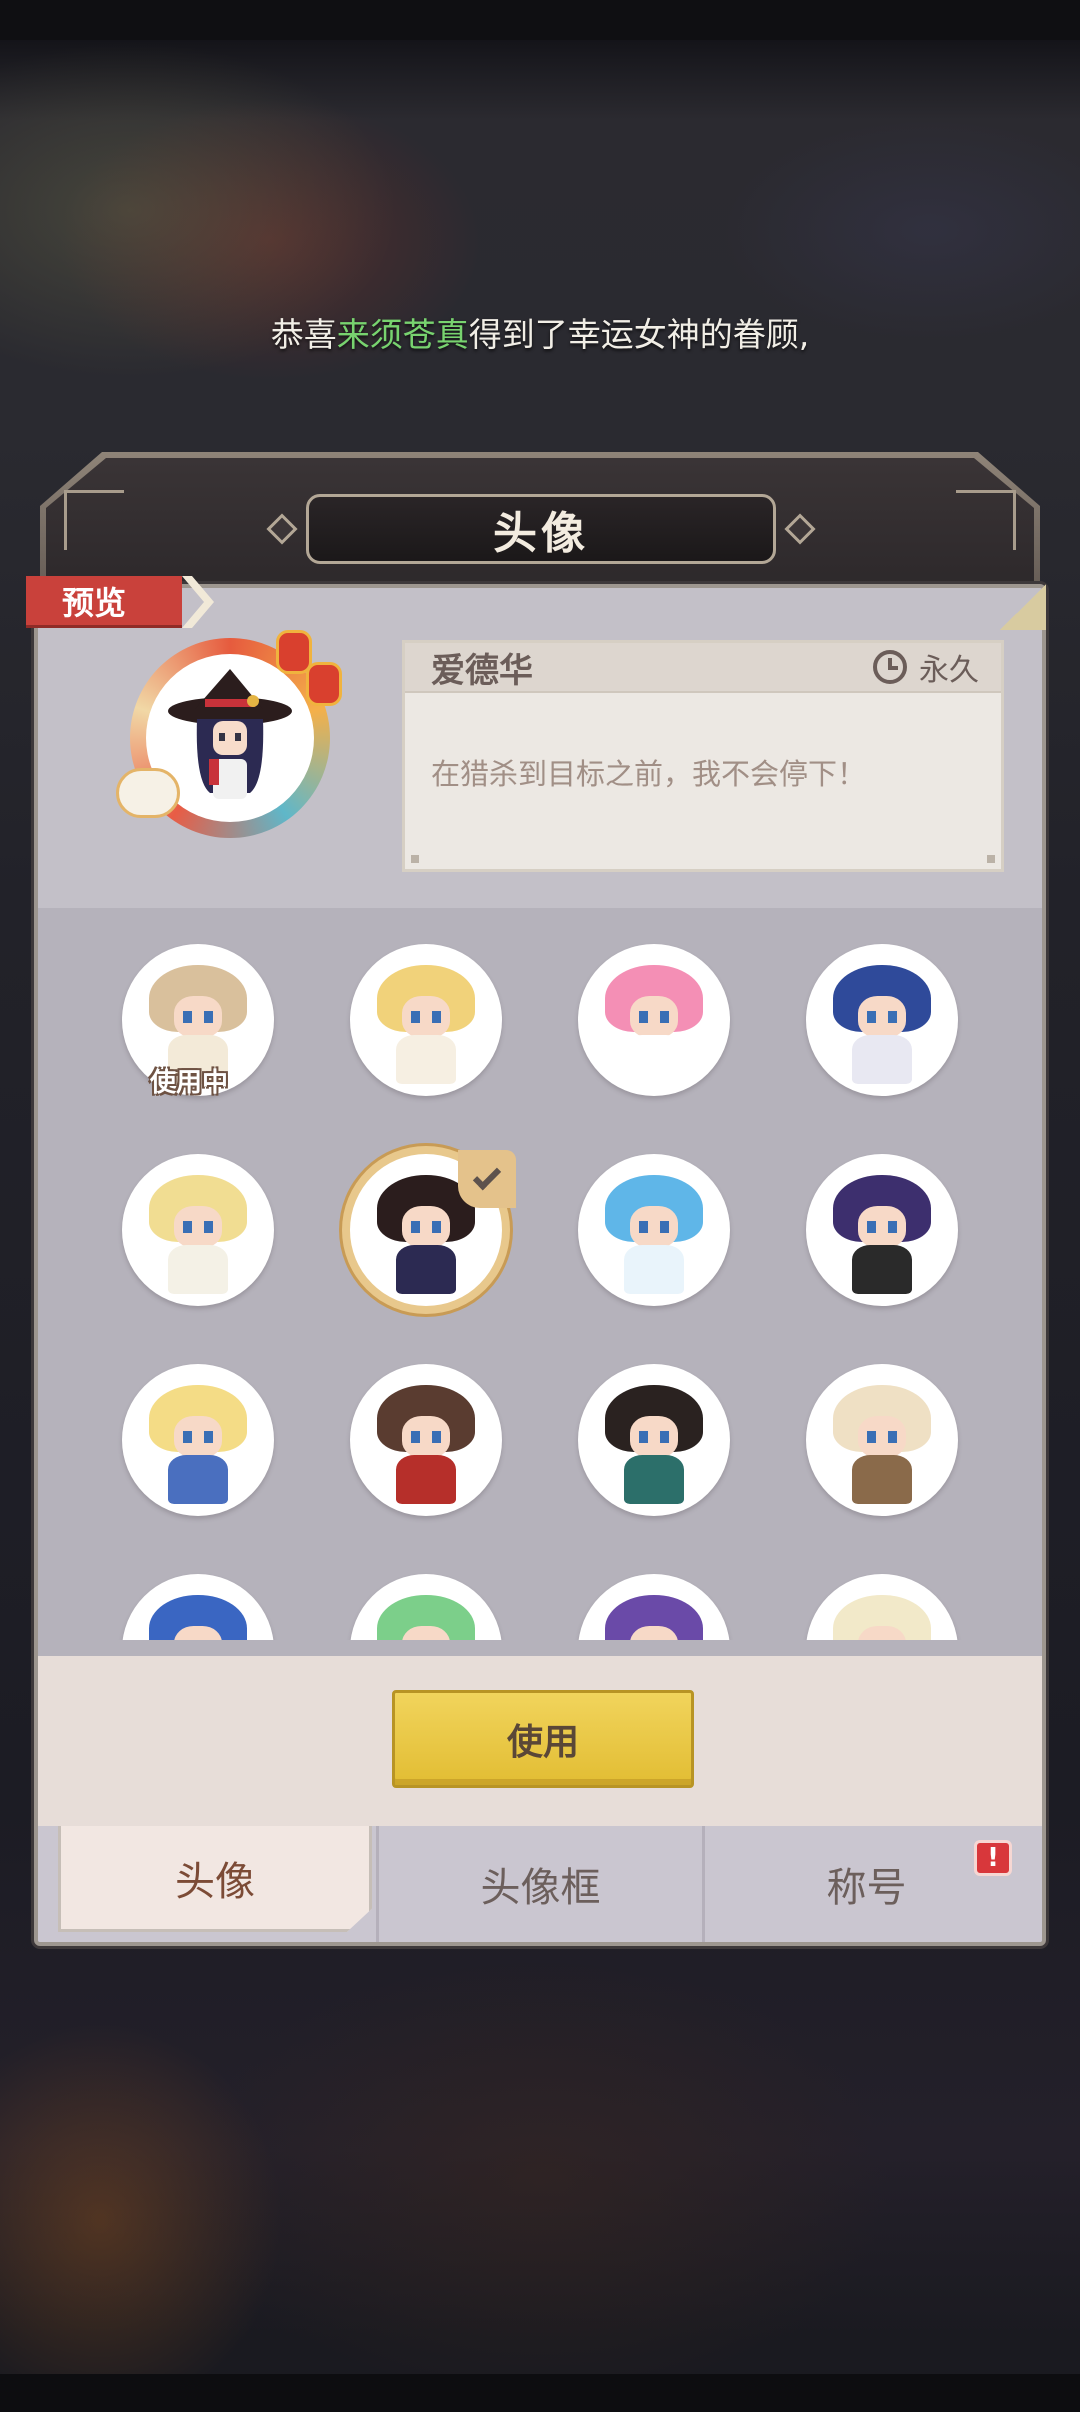 The width and height of the screenshot is (1080, 2412). I want to click on tab-title-label: 称号, so click(866, 1888).